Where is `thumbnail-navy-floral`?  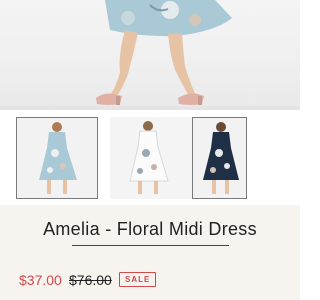 thumbnail-navy-floral is located at coordinates (219, 158).